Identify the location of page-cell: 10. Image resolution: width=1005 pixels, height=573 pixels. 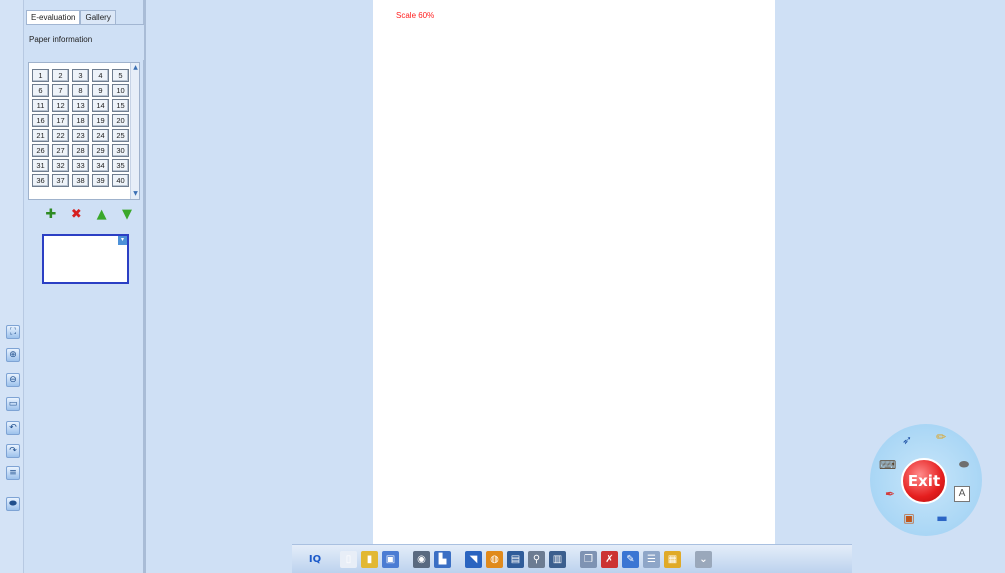
(120, 90).